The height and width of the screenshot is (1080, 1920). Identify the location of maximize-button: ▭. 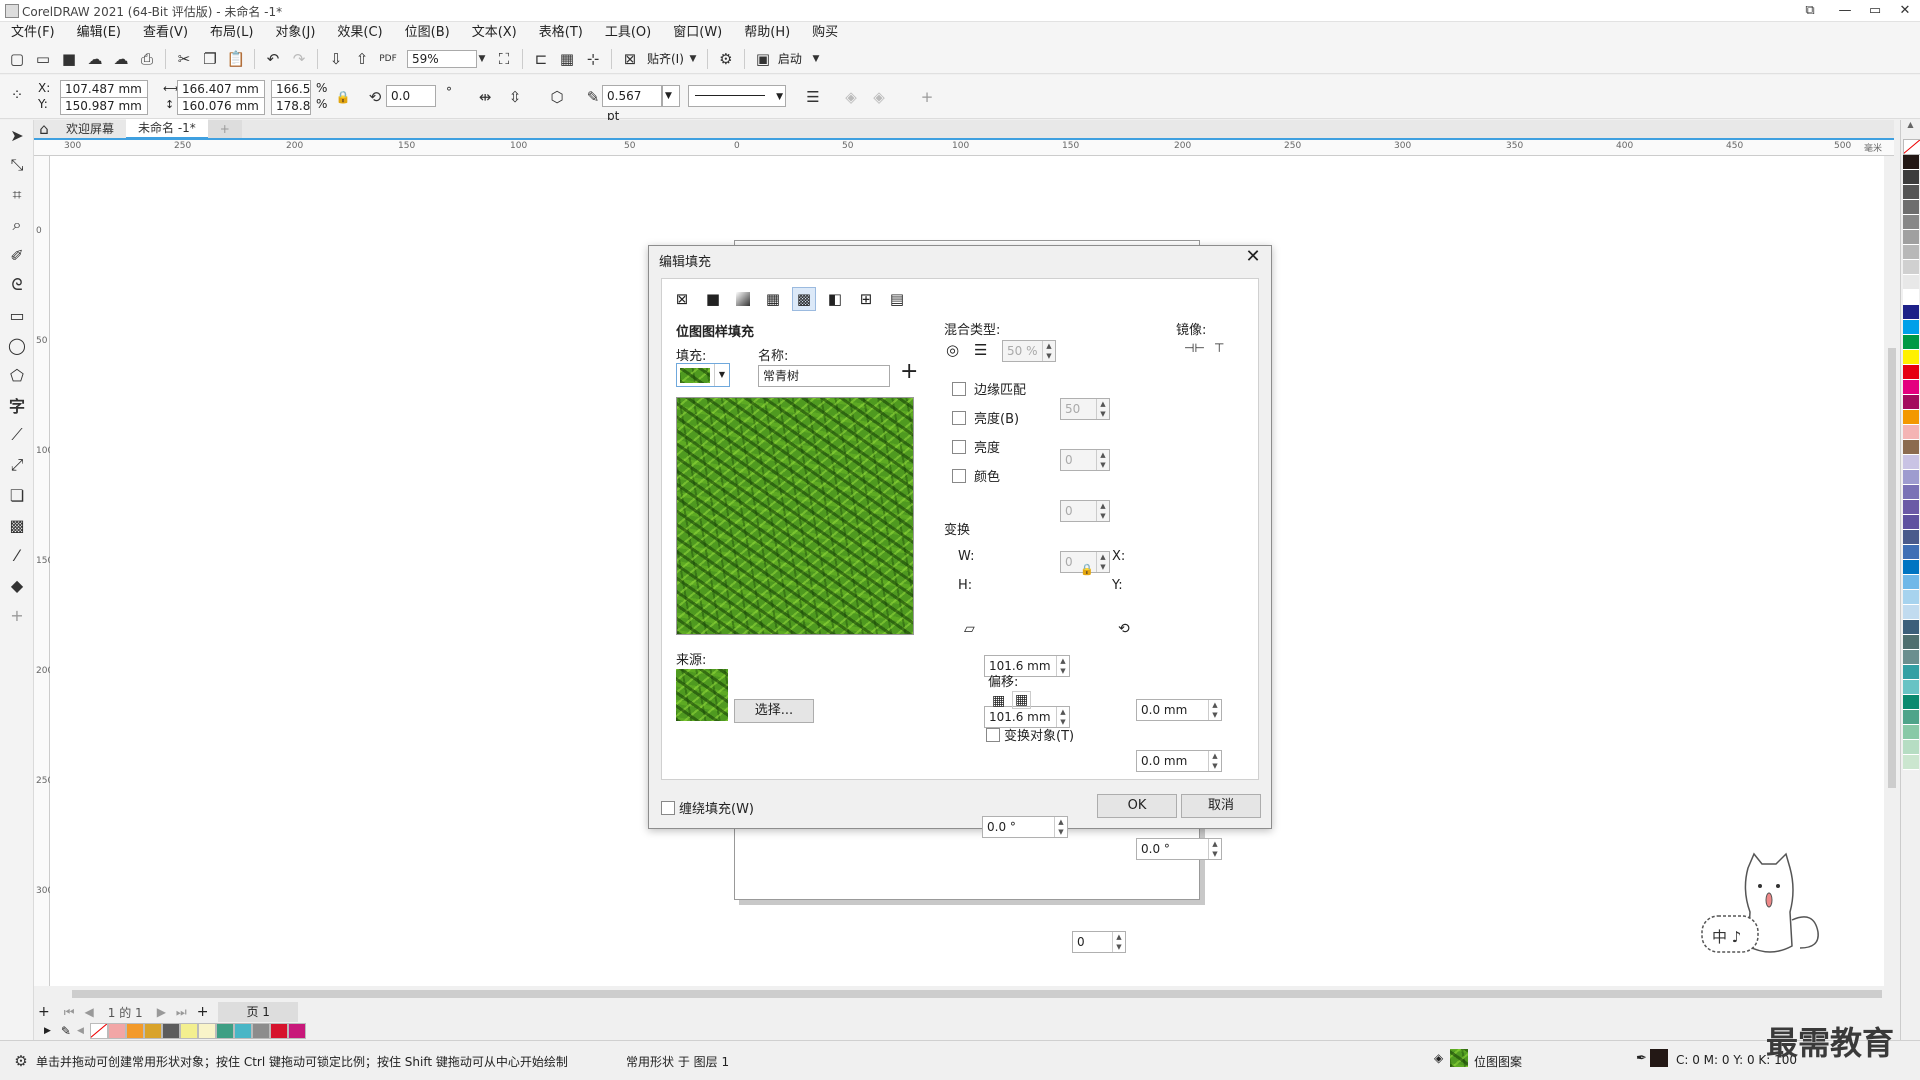
(1875, 11).